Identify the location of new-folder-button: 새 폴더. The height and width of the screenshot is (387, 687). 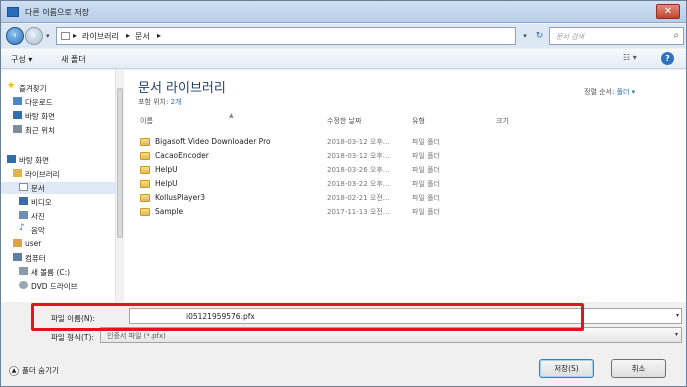
(73, 59).